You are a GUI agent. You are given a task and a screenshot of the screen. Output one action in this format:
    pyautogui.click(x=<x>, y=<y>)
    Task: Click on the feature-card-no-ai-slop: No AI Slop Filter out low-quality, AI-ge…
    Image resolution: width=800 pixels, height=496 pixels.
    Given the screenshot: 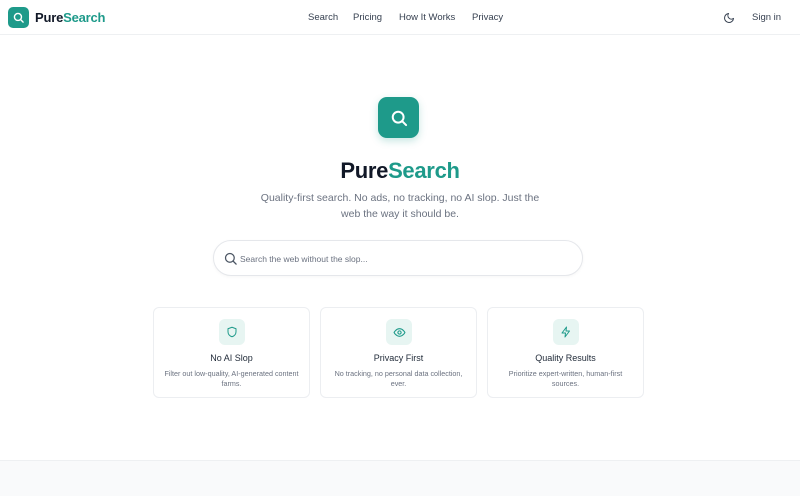 What is the action you would take?
    pyautogui.click(x=231, y=352)
    